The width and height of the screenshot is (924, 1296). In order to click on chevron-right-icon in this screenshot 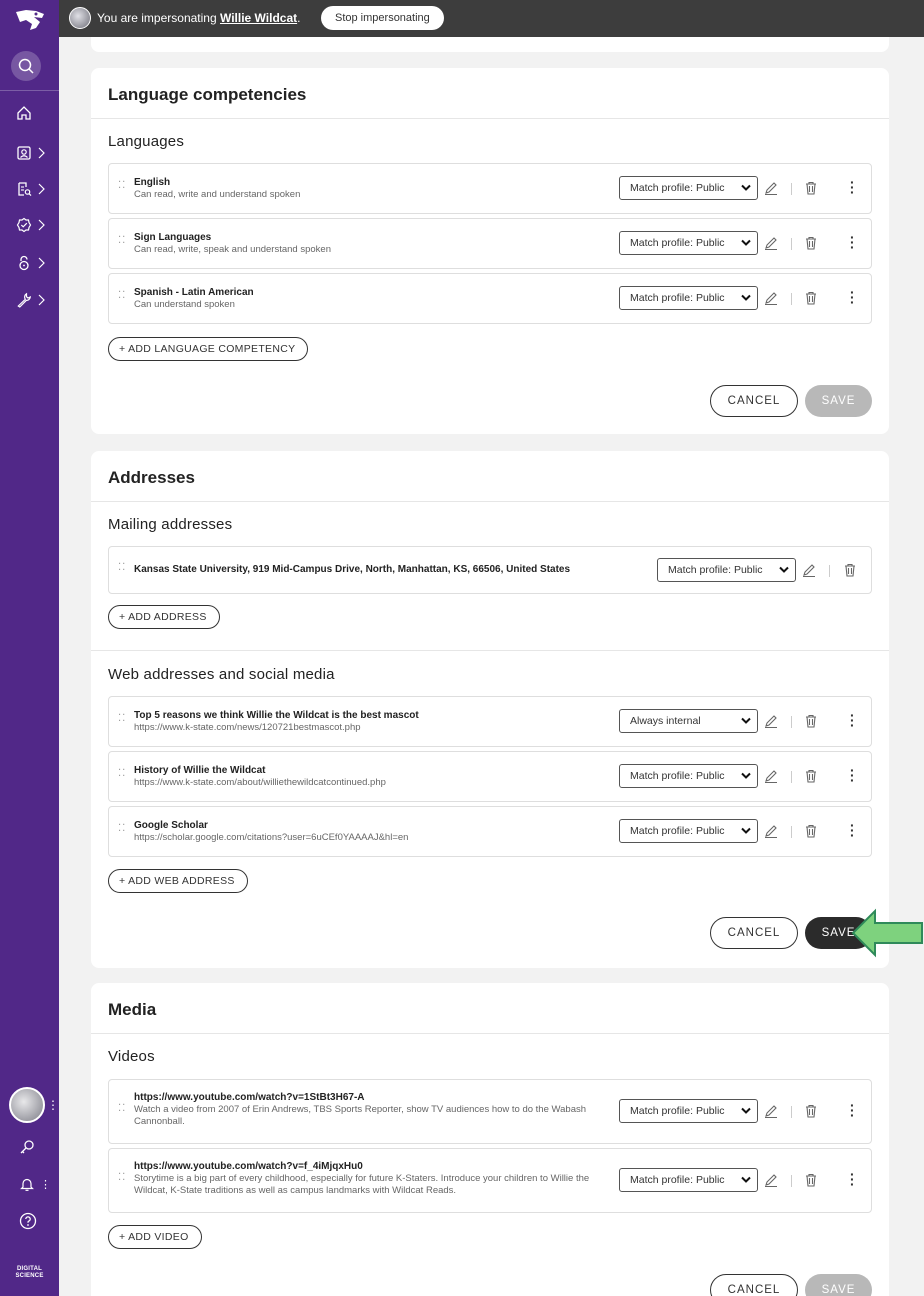, I will do `click(41, 300)`.